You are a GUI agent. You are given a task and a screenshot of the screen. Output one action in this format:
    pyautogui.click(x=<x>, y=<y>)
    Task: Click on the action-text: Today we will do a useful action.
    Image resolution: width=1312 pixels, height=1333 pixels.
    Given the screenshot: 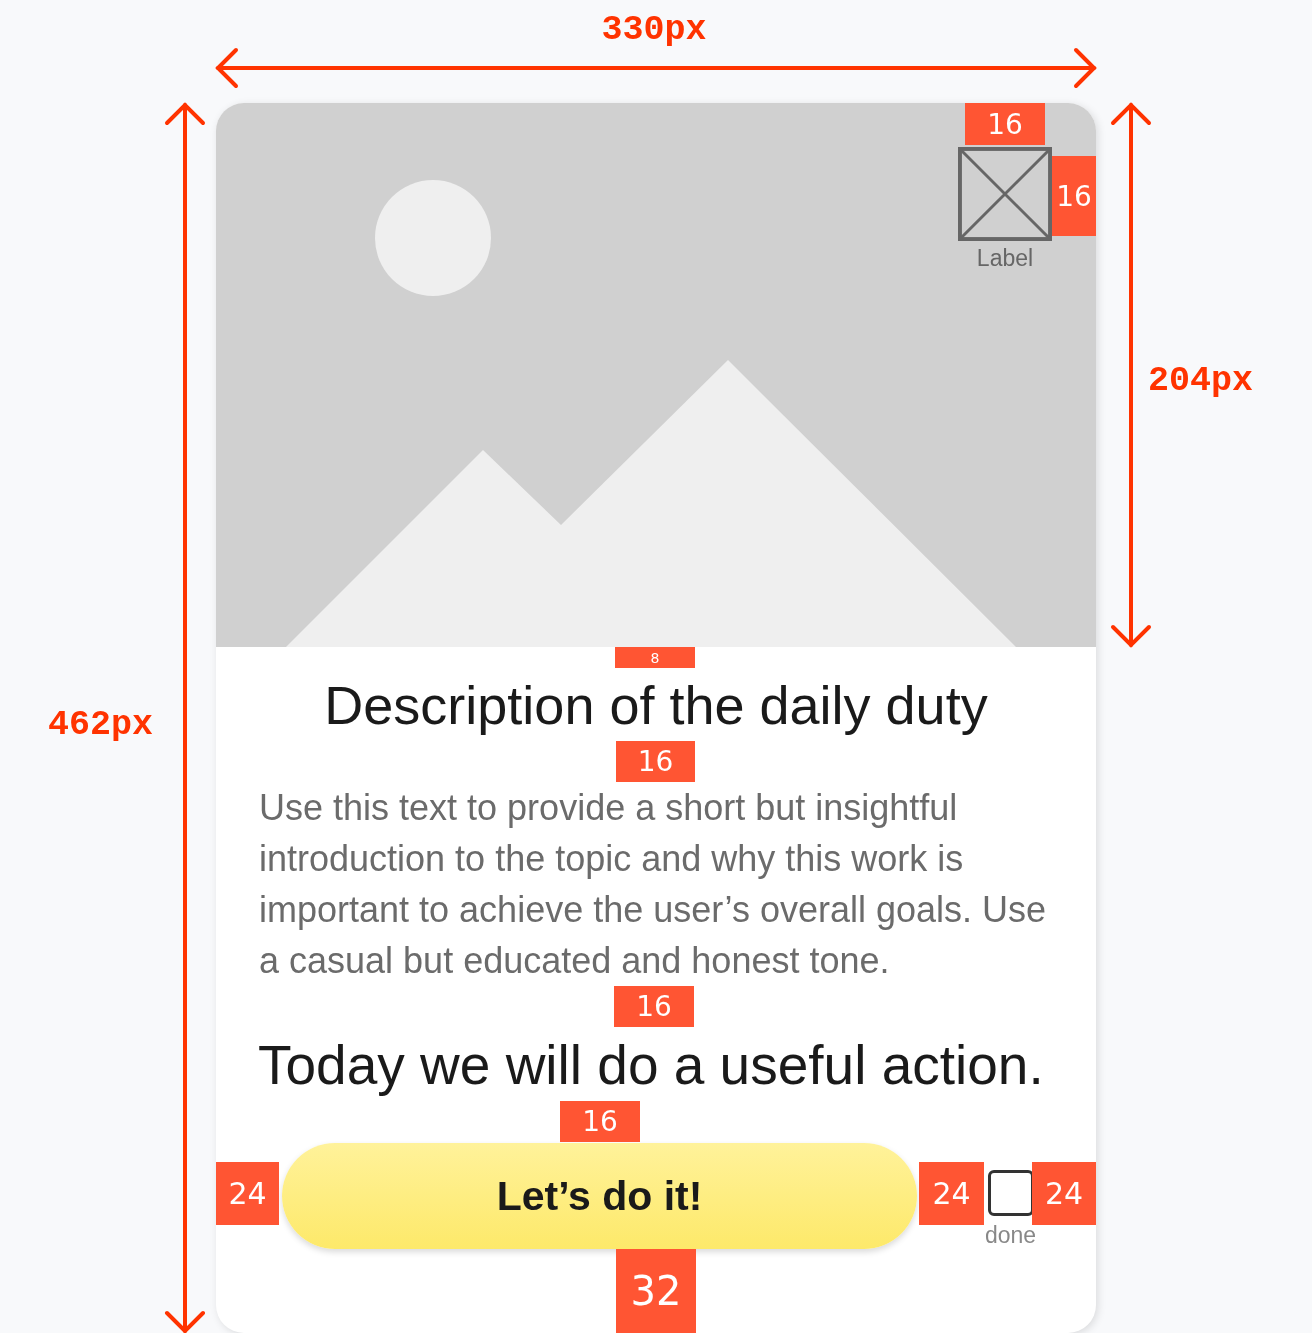 What is the action you would take?
    pyautogui.click(x=651, y=1065)
    